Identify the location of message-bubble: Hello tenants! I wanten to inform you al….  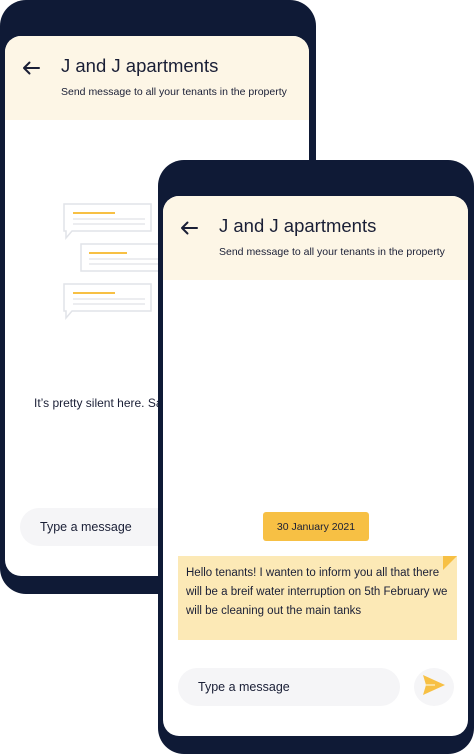
(317, 598).